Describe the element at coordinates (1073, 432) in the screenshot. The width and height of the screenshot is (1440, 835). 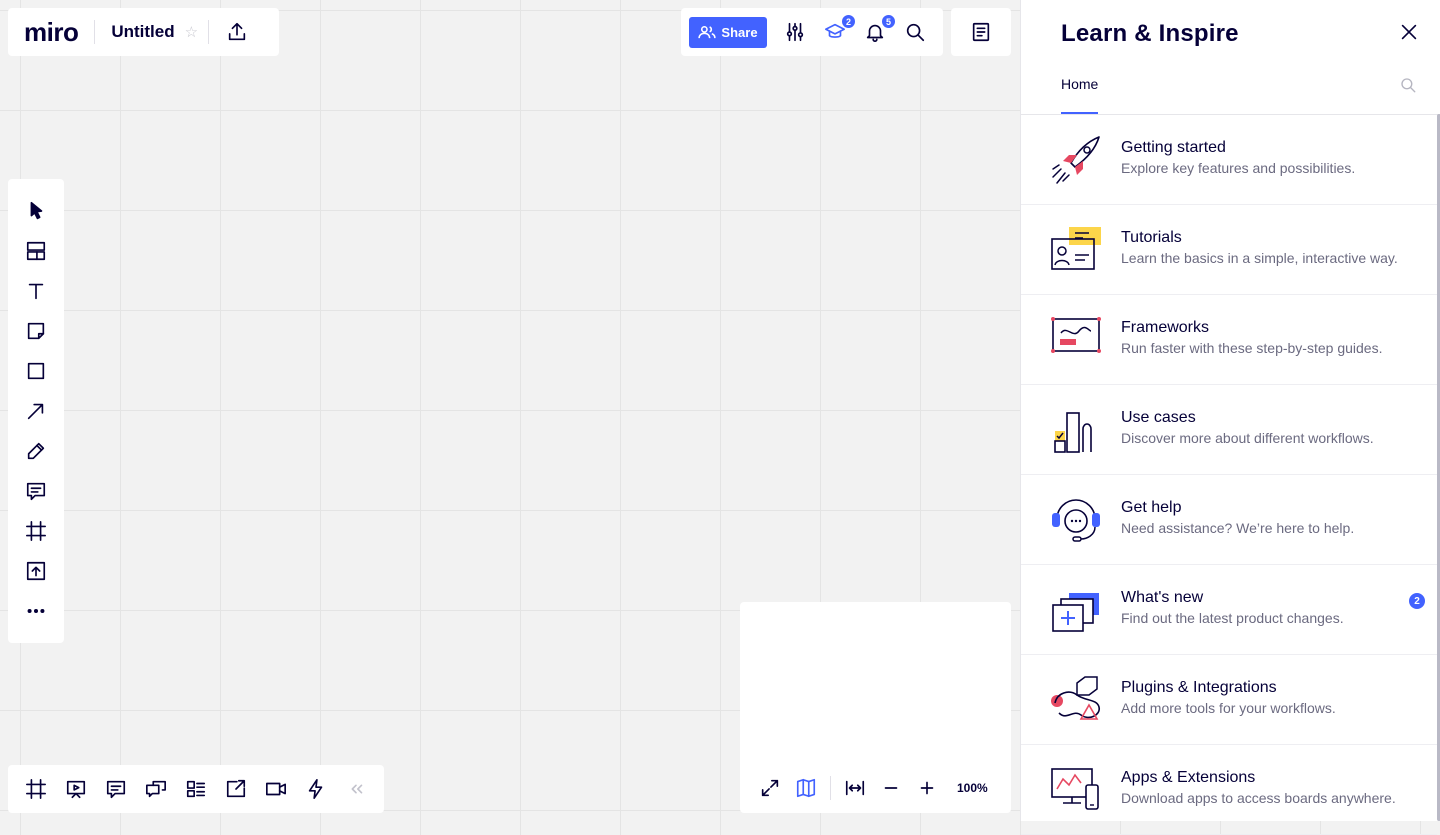
I see `use-cases-icon` at that location.